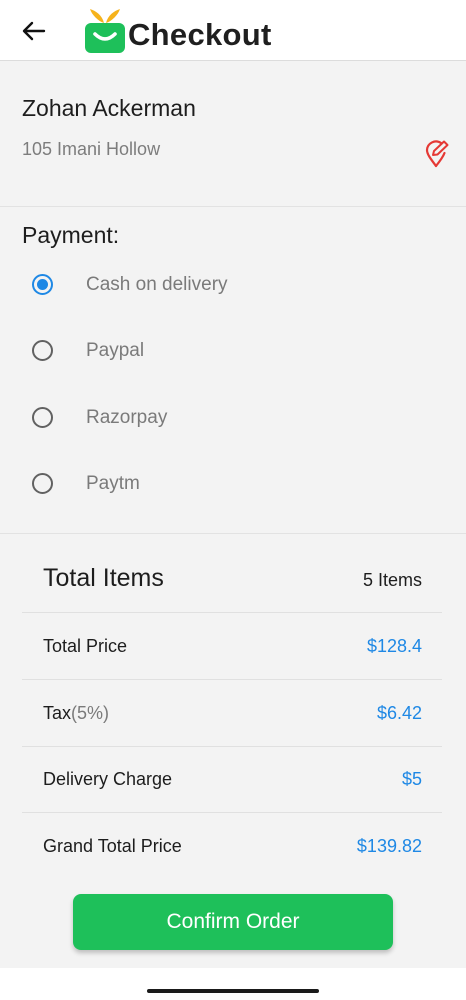 The width and height of the screenshot is (466, 1000). I want to click on total-items-value: 5 Items, so click(392, 580).